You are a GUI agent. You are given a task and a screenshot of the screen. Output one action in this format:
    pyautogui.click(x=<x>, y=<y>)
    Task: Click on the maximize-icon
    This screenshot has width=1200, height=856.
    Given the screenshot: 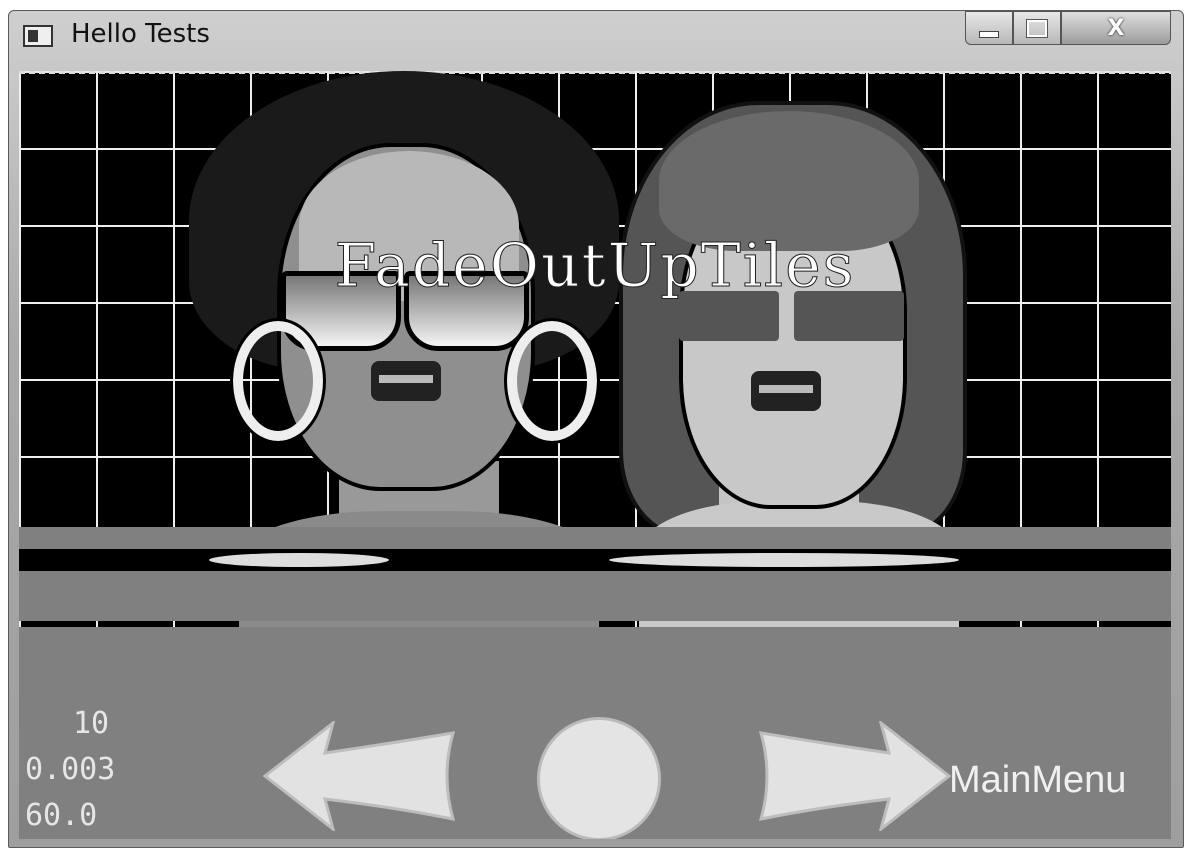 What is the action you would take?
    pyautogui.click(x=1037, y=28)
    